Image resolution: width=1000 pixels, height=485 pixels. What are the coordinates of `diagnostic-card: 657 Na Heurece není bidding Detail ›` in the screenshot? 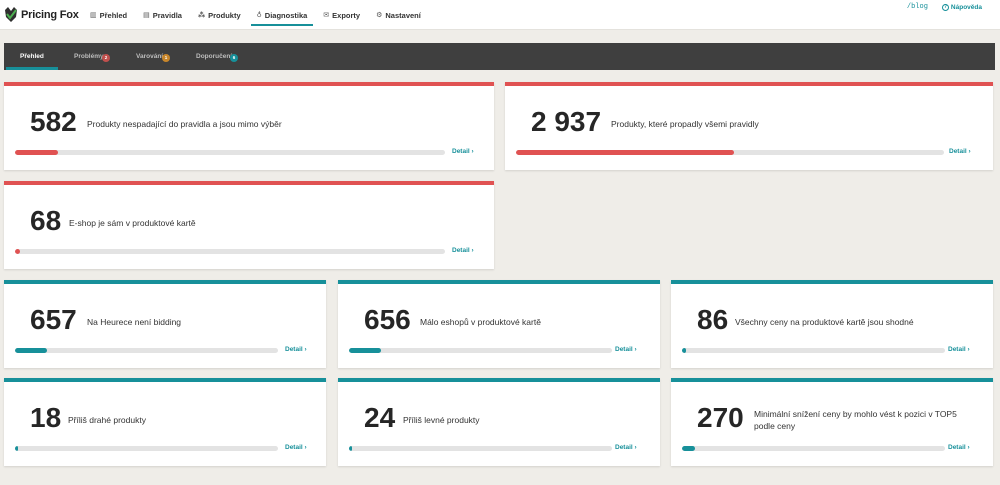 It's located at (165, 324).